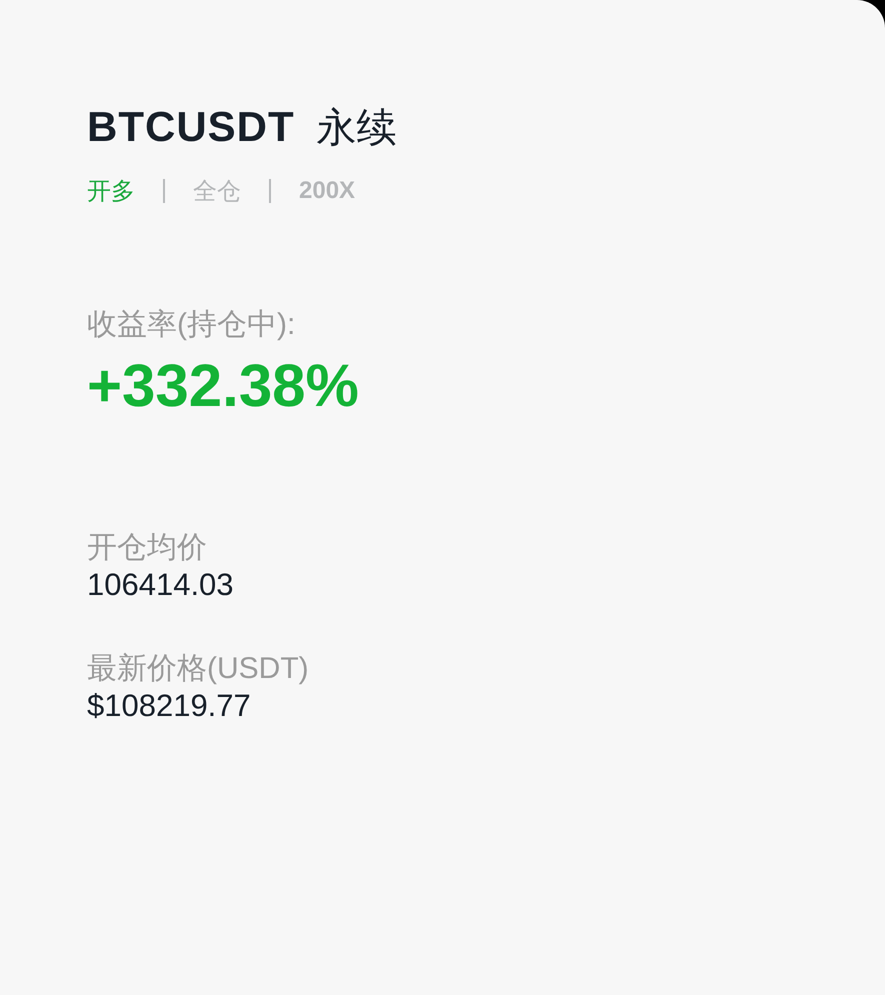  Describe the element at coordinates (147, 548) in the screenshot. I see `stat-label: 开仓均价` at that location.